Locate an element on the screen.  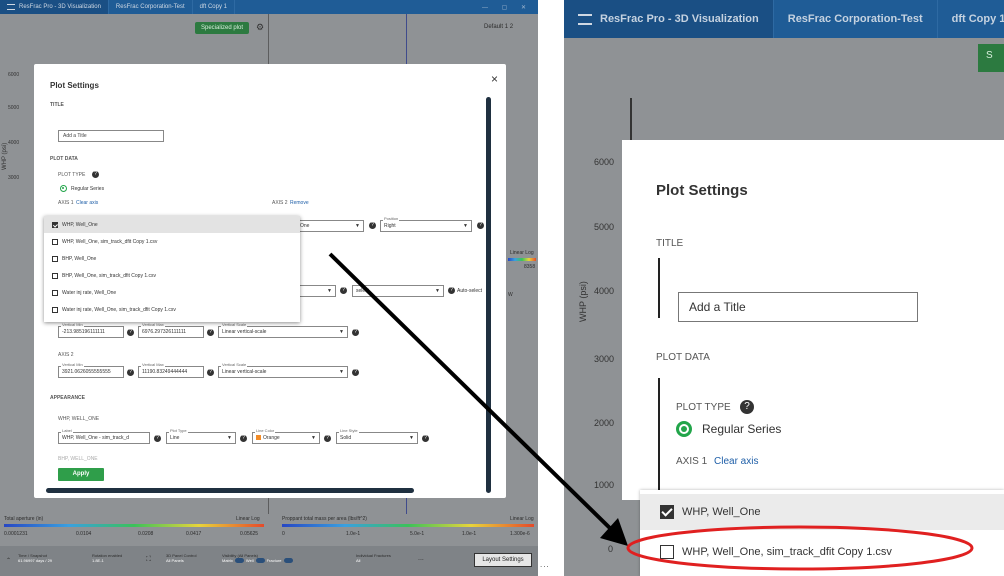
line-color-select: Line Color Orange ▼ is located at coordinates (286, 436).